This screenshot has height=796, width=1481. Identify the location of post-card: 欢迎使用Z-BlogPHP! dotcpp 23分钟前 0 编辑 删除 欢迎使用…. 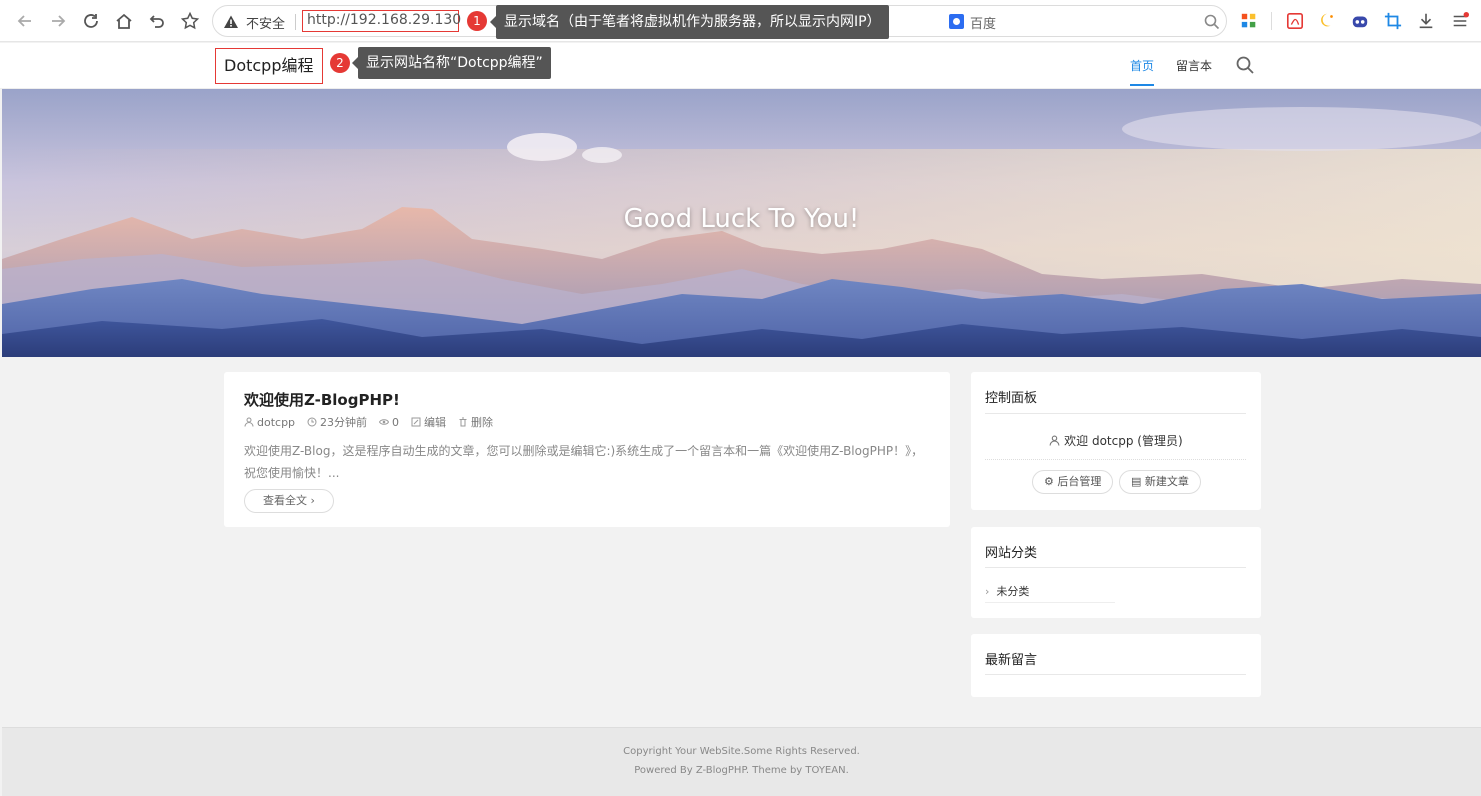
(587, 449).